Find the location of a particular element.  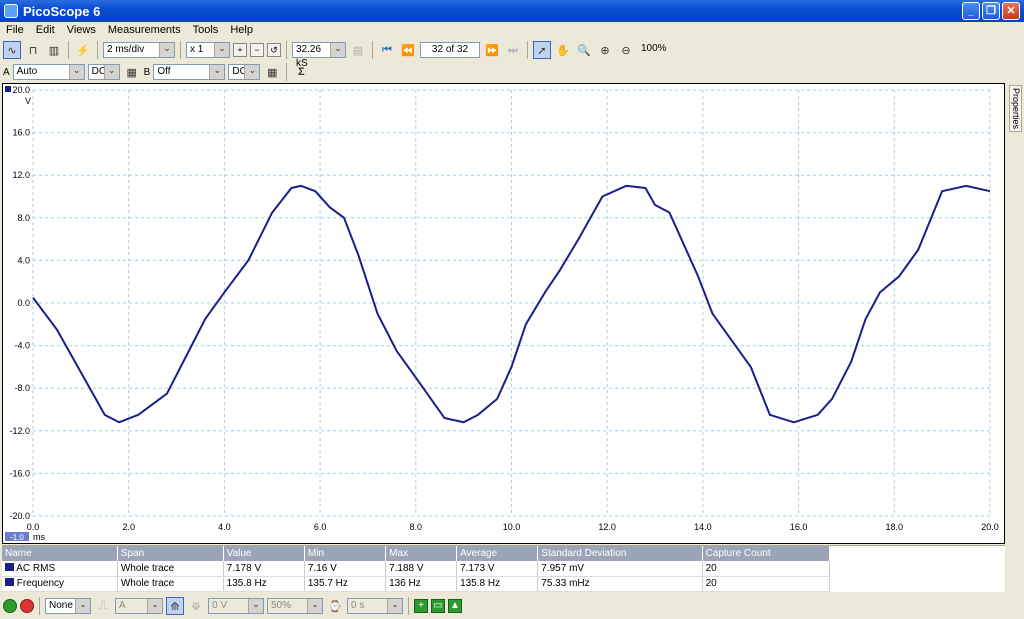

channel-a-coupling-select: DC is located at coordinates (103, 72).